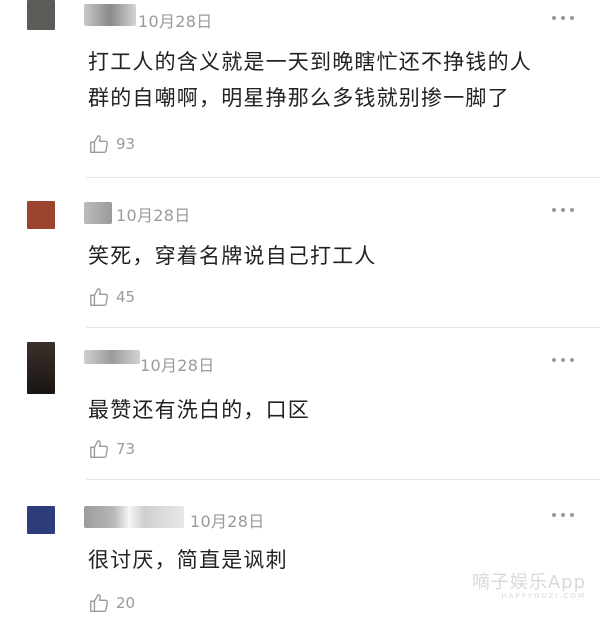 The height and width of the screenshot is (618, 600). What do you see at coordinates (299, 98) in the screenshot?
I see `comment-text-line: 群的自嘲啊，明星挣那么多钱就别掺一脚了` at bounding box center [299, 98].